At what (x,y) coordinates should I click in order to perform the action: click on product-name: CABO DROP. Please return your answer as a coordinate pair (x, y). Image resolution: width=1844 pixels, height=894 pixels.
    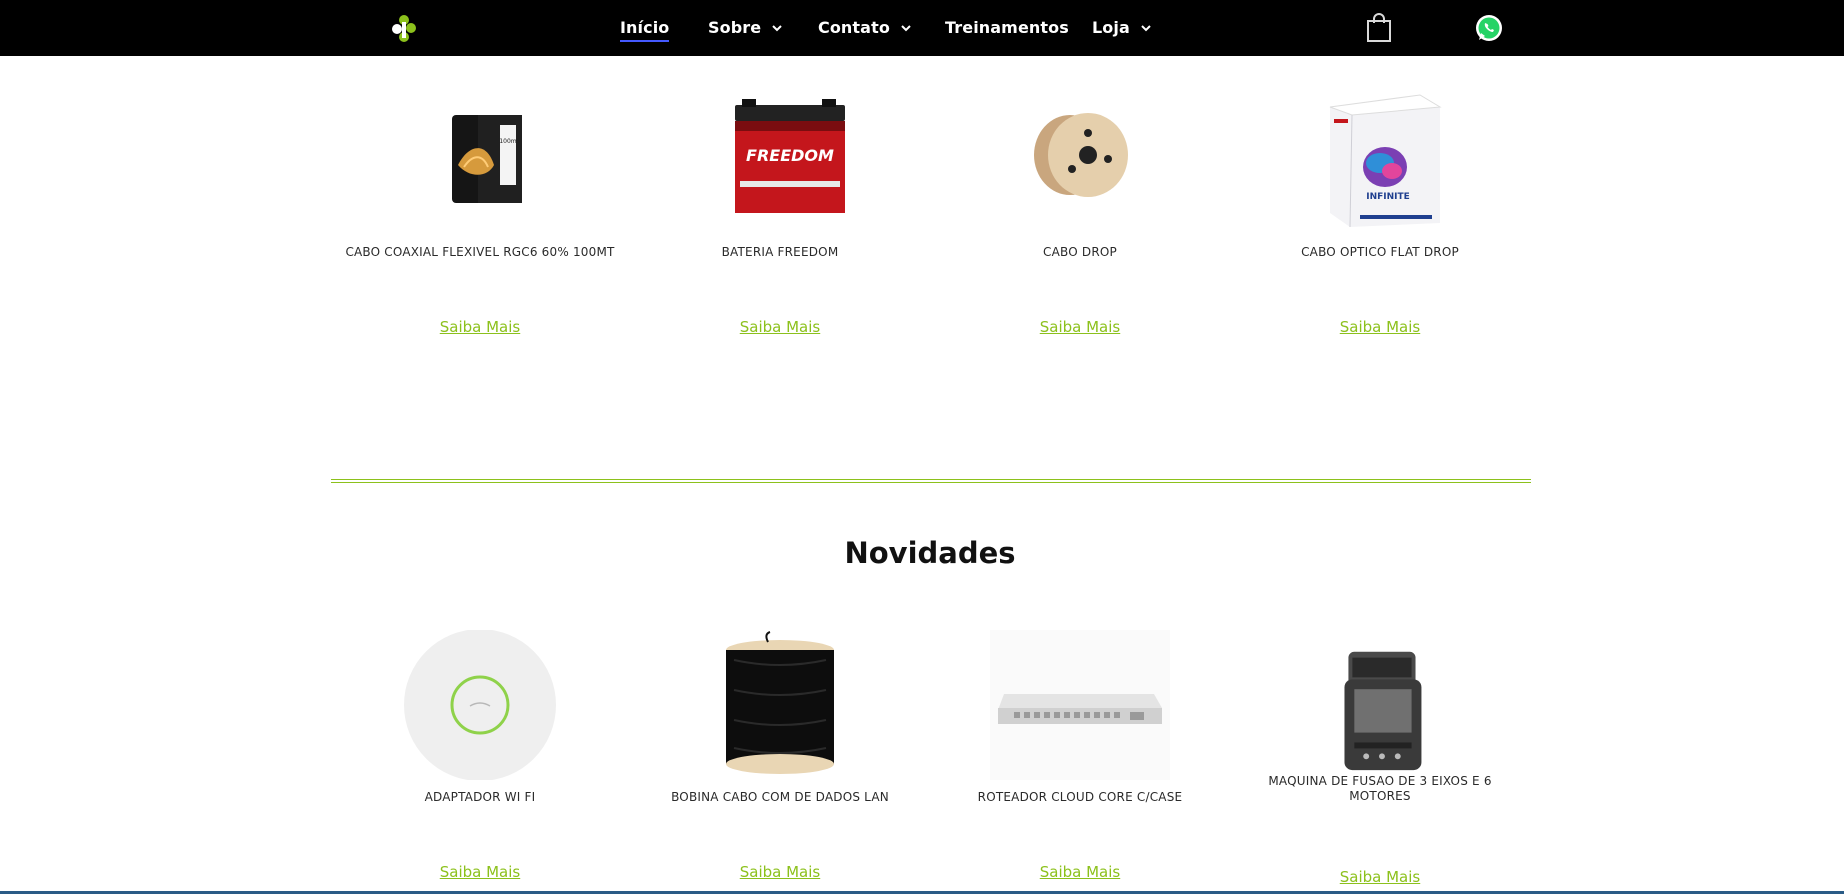
    Looking at the image, I should click on (1080, 252).